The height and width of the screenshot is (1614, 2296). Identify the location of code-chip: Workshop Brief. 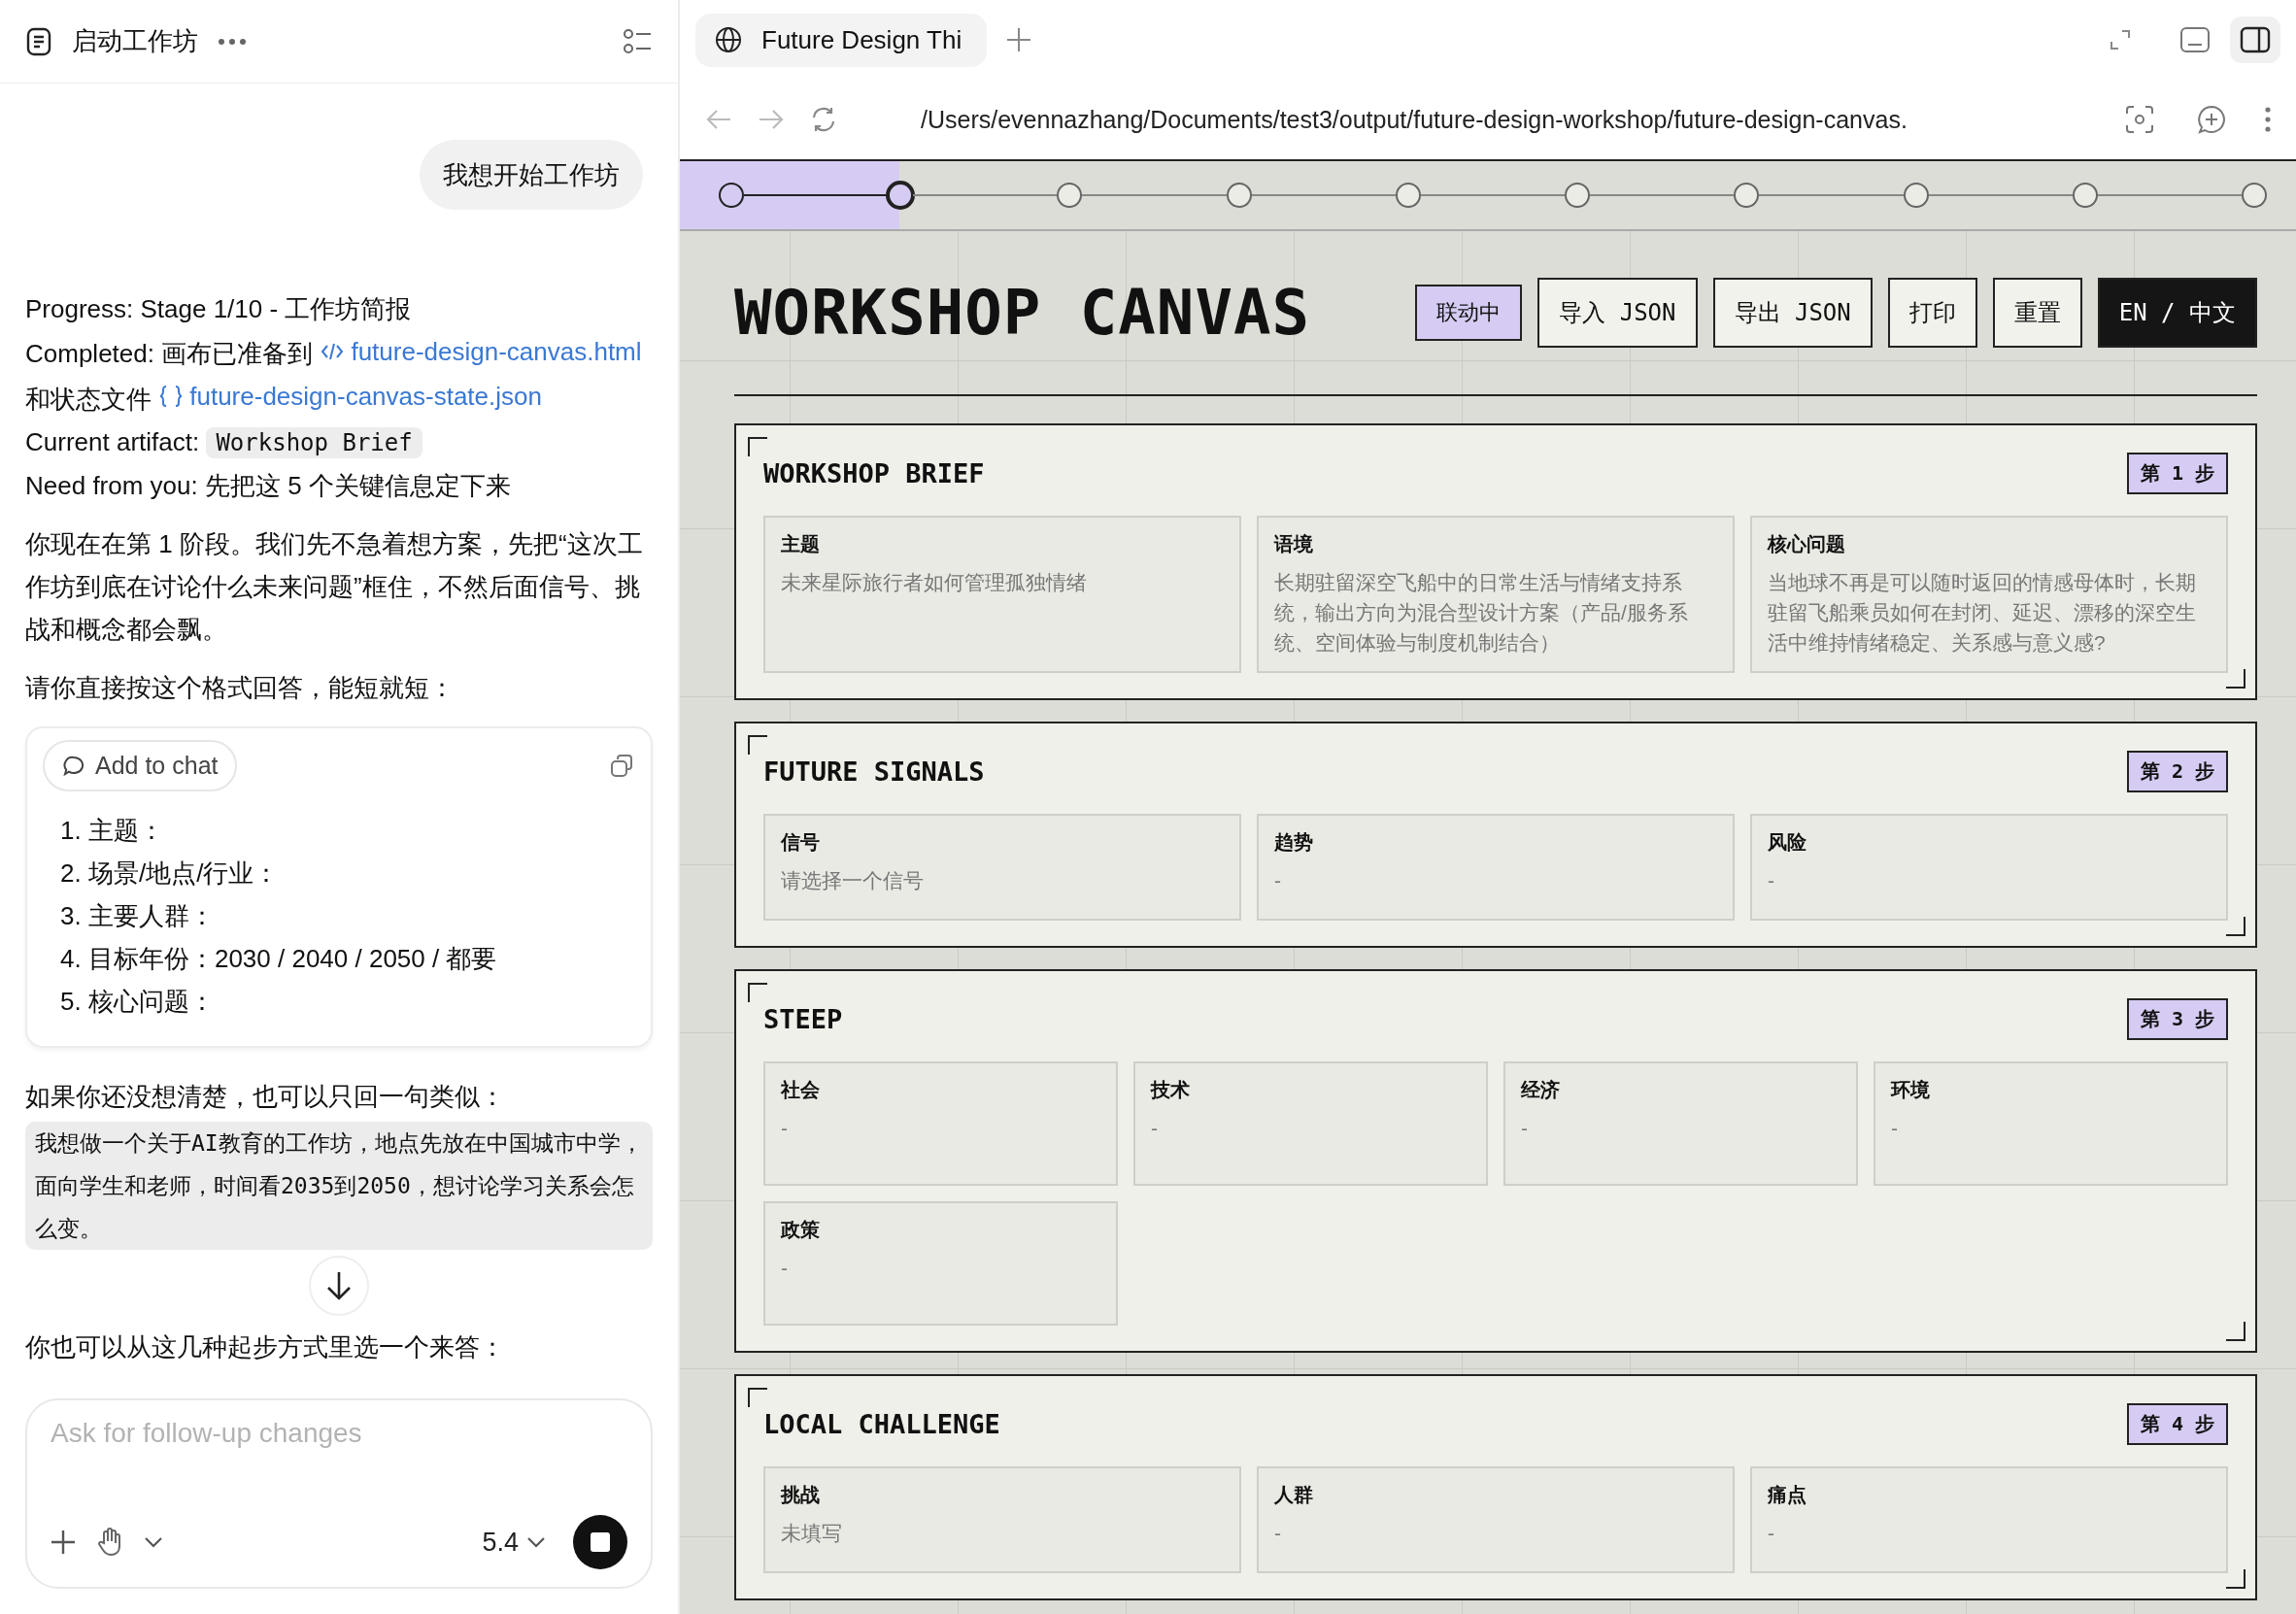
(314, 443).